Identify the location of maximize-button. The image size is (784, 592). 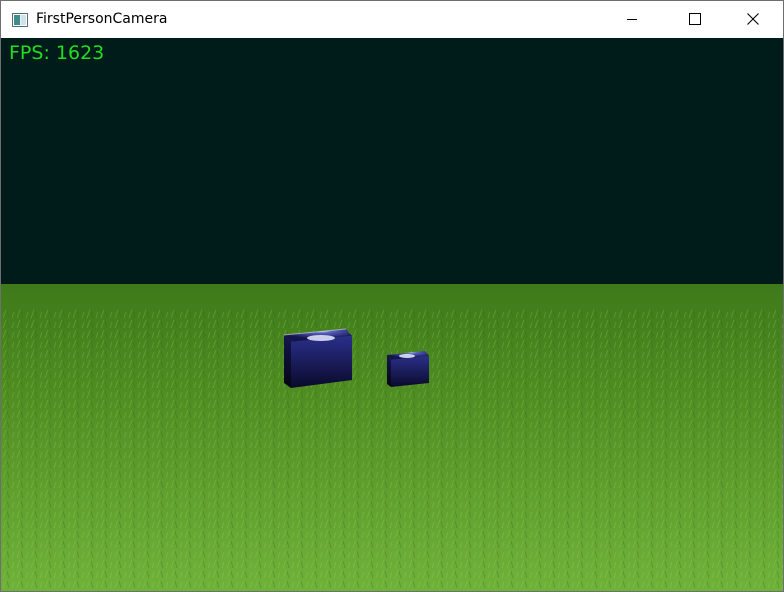
(695, 19).